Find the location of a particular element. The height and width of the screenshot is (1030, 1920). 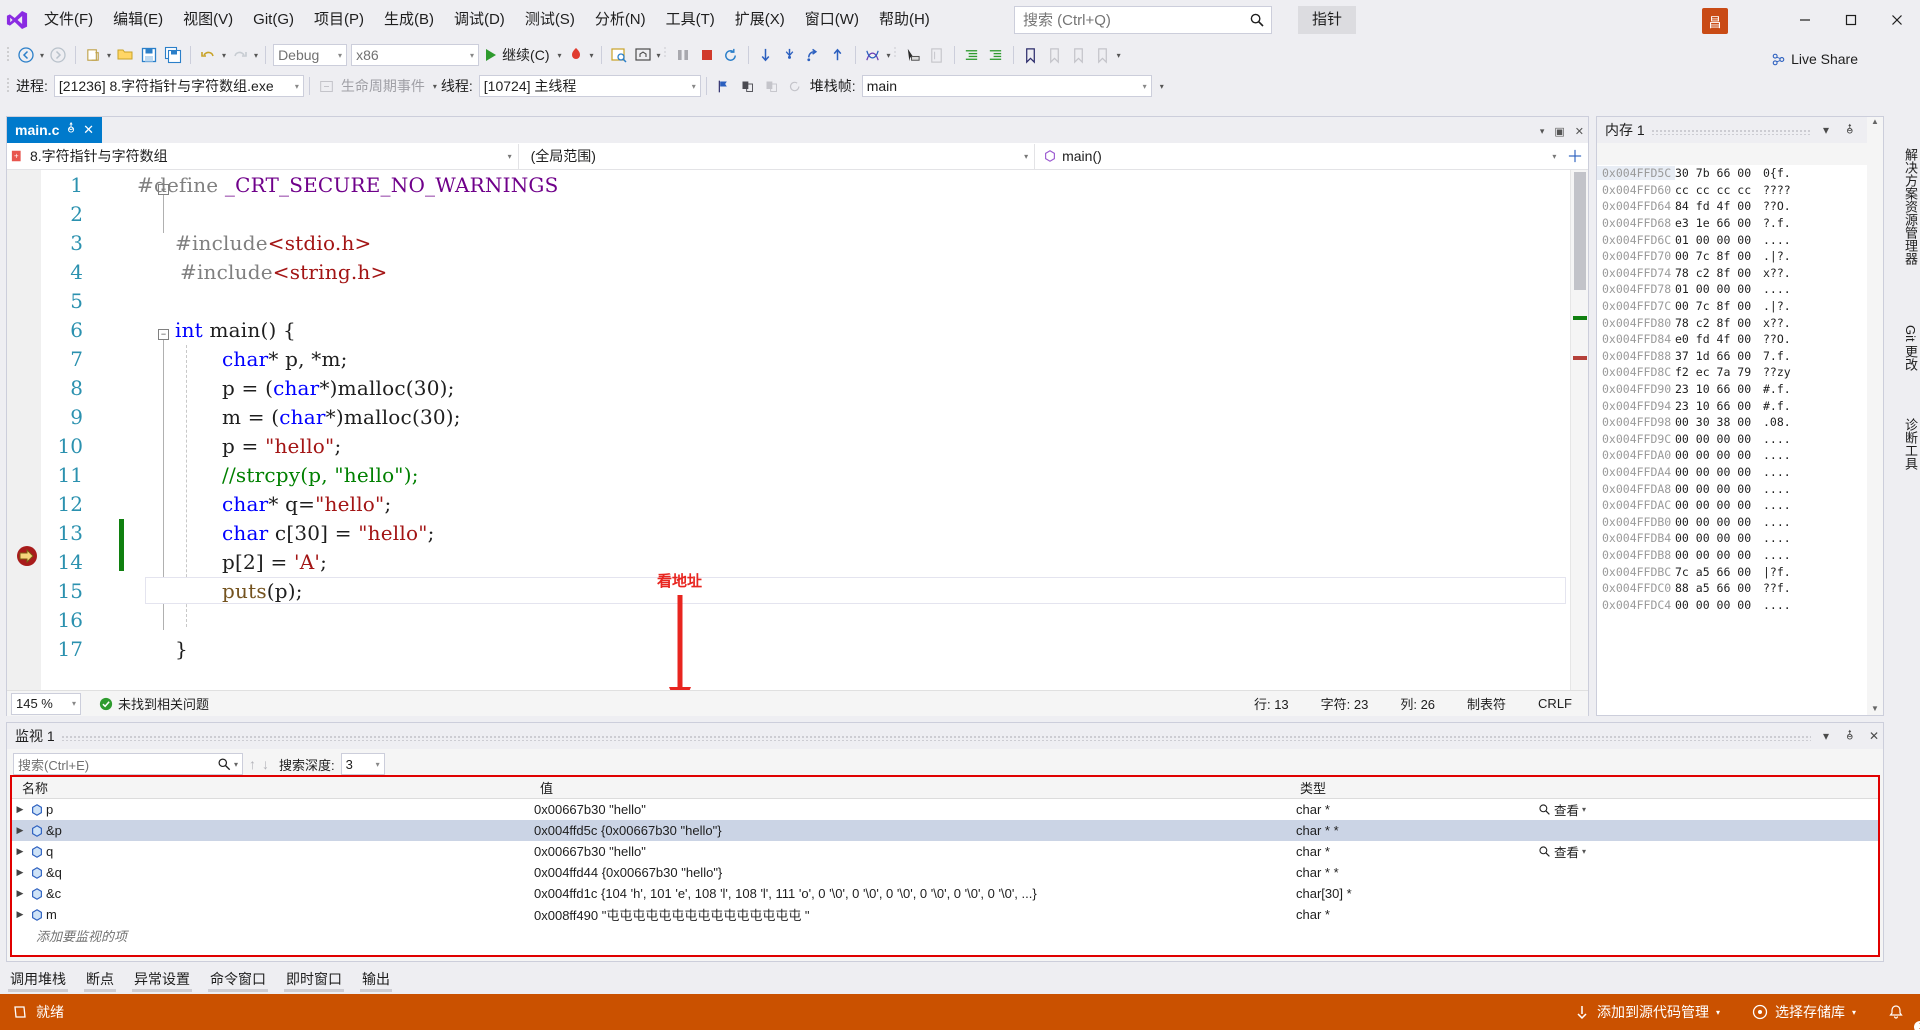

undo-icon is located at coordinates (208, 55).